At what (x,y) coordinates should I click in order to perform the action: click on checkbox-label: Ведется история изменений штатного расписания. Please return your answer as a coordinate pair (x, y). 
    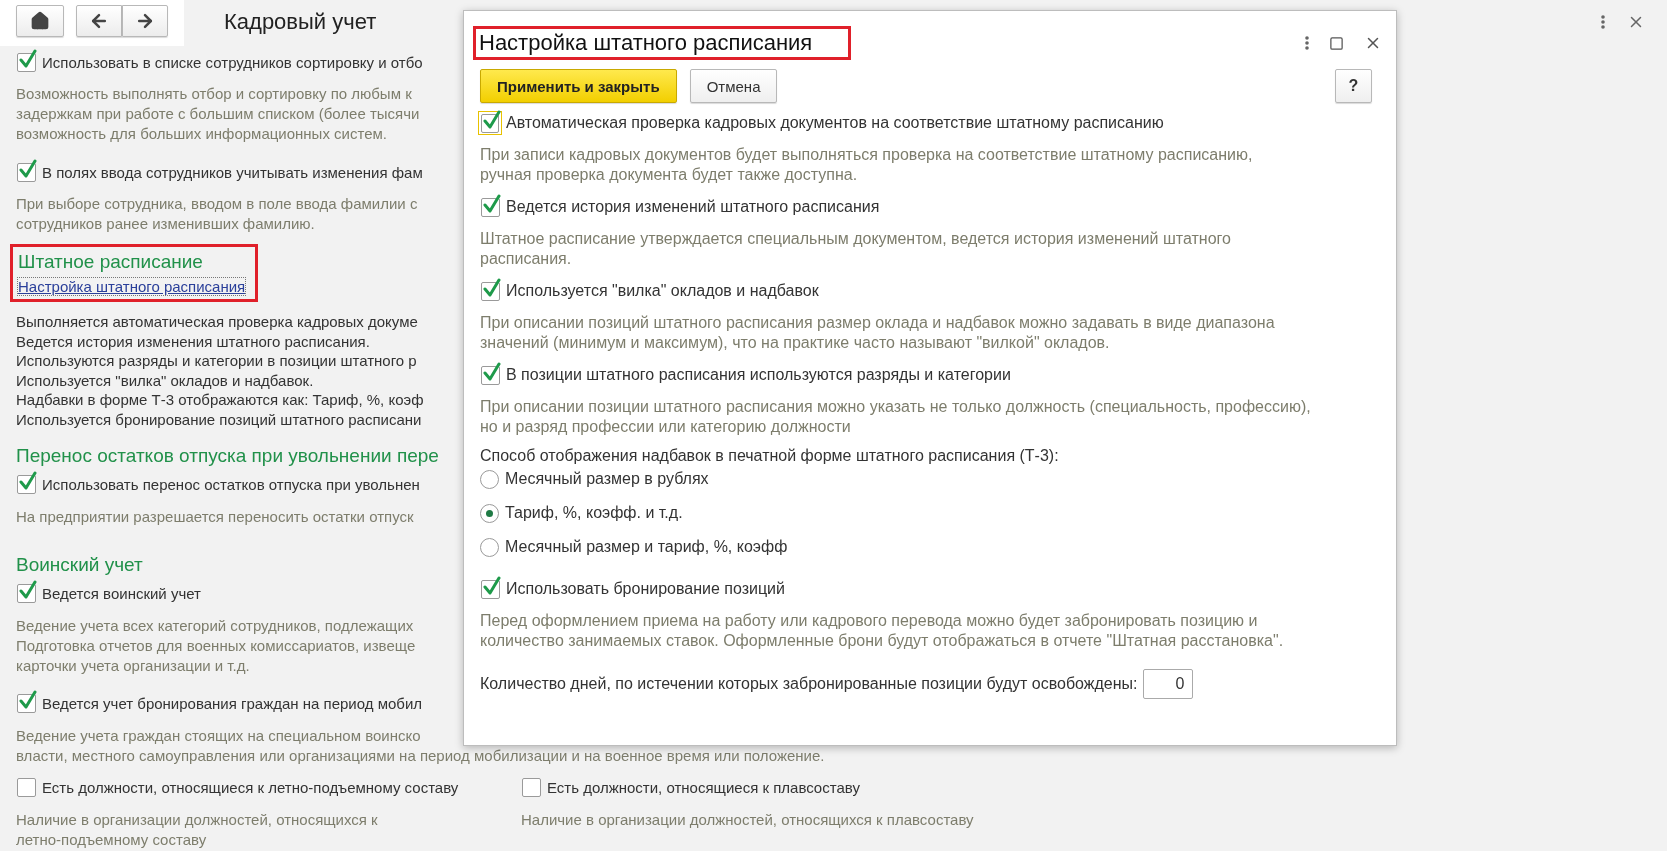
    Looking at the image, I should click on (693, 207).